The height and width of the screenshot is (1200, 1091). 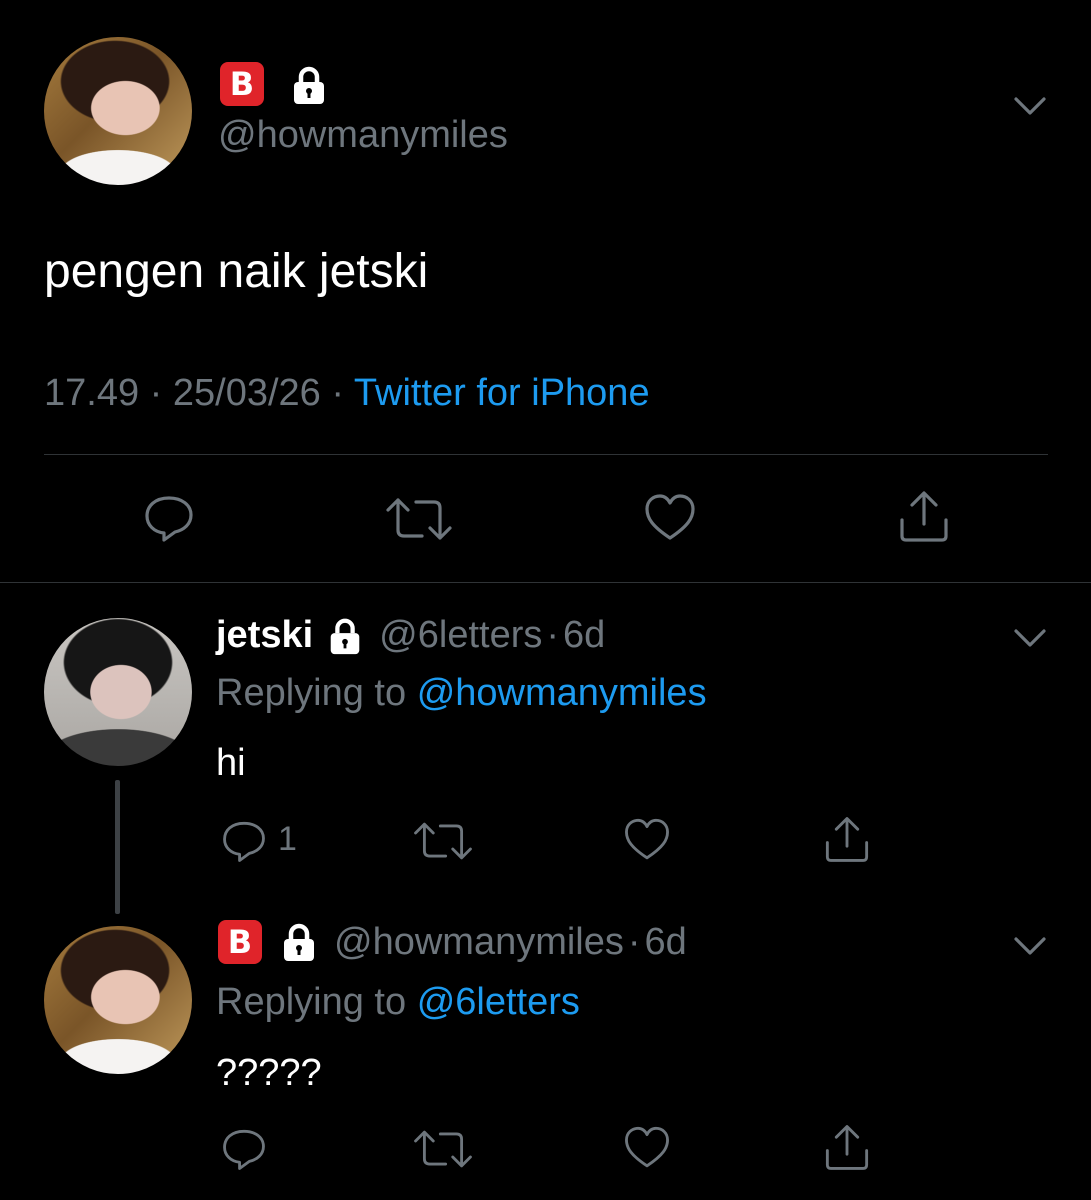 What do you see at coordinates (117, 847) in the screenshot?
I see `thread-line` at bounding box center [117, 847].